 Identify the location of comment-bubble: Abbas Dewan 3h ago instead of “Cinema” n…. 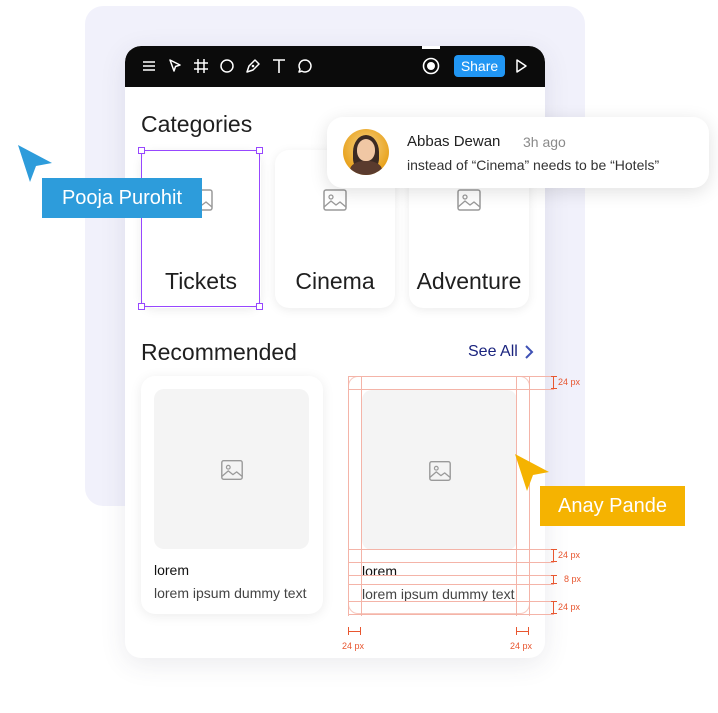
(518, 152).